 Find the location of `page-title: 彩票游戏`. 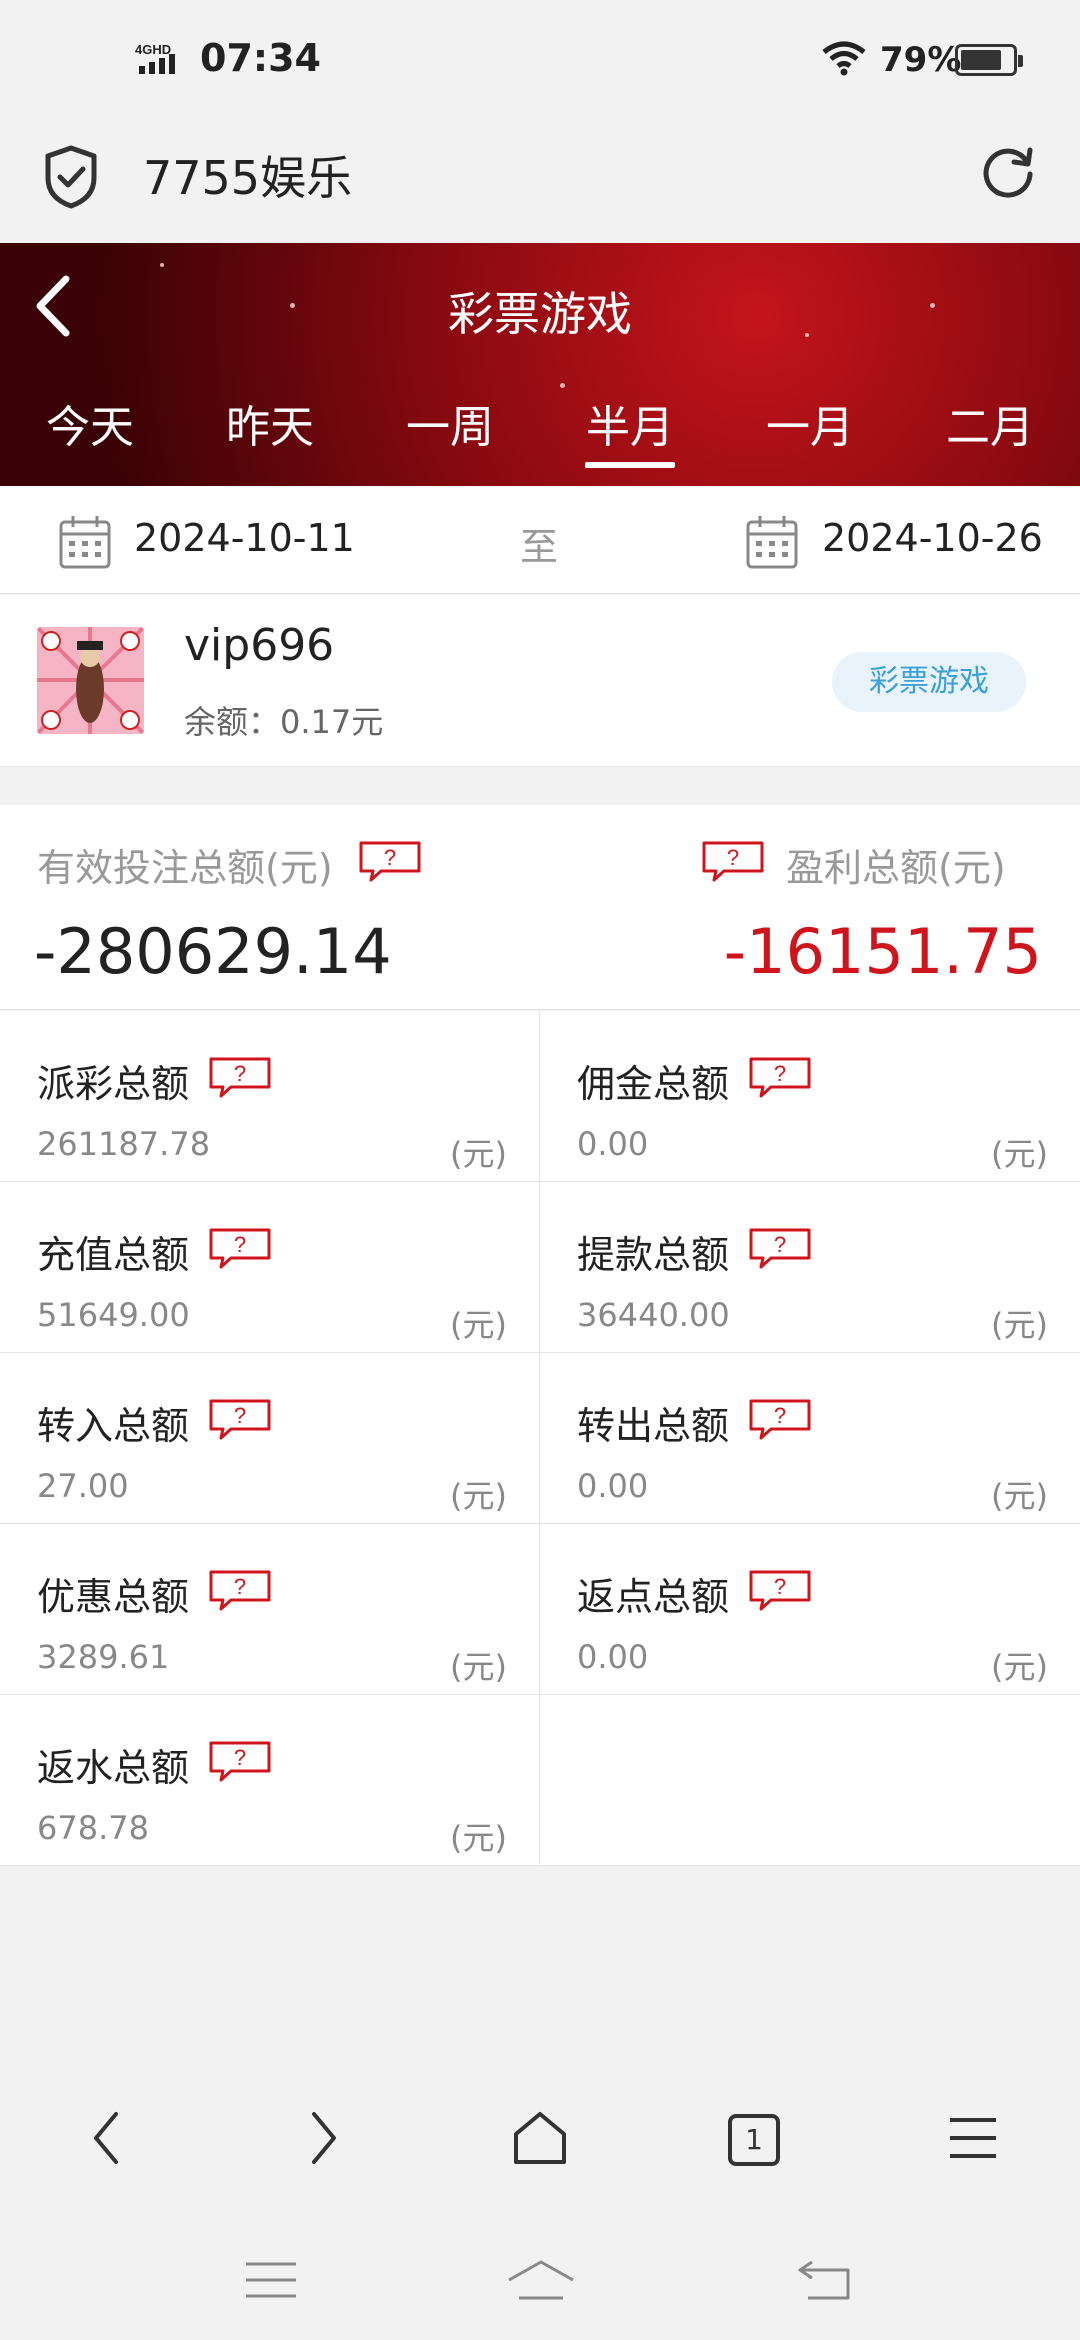

page-title: 彩票游戏 is located at coordinates (540, 314).